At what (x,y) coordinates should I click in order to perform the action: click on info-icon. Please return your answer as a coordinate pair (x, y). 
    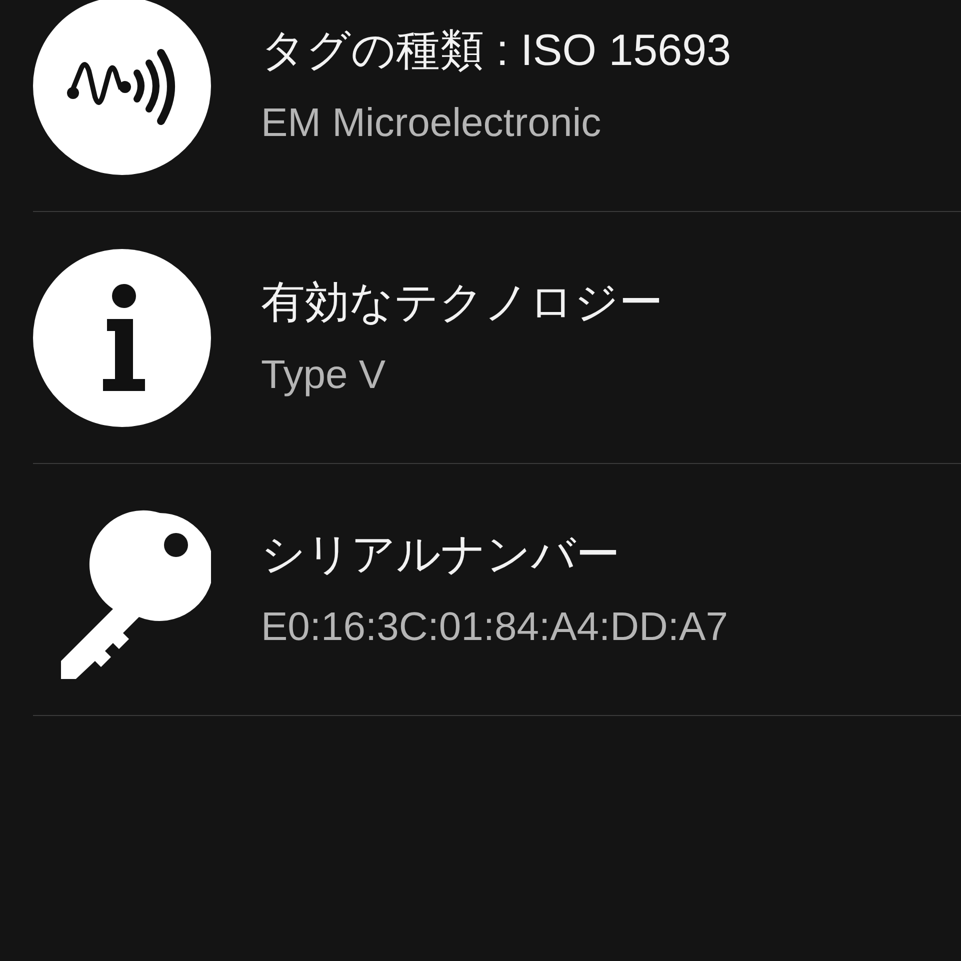
    Looking at the image, I should click on (122, 337).